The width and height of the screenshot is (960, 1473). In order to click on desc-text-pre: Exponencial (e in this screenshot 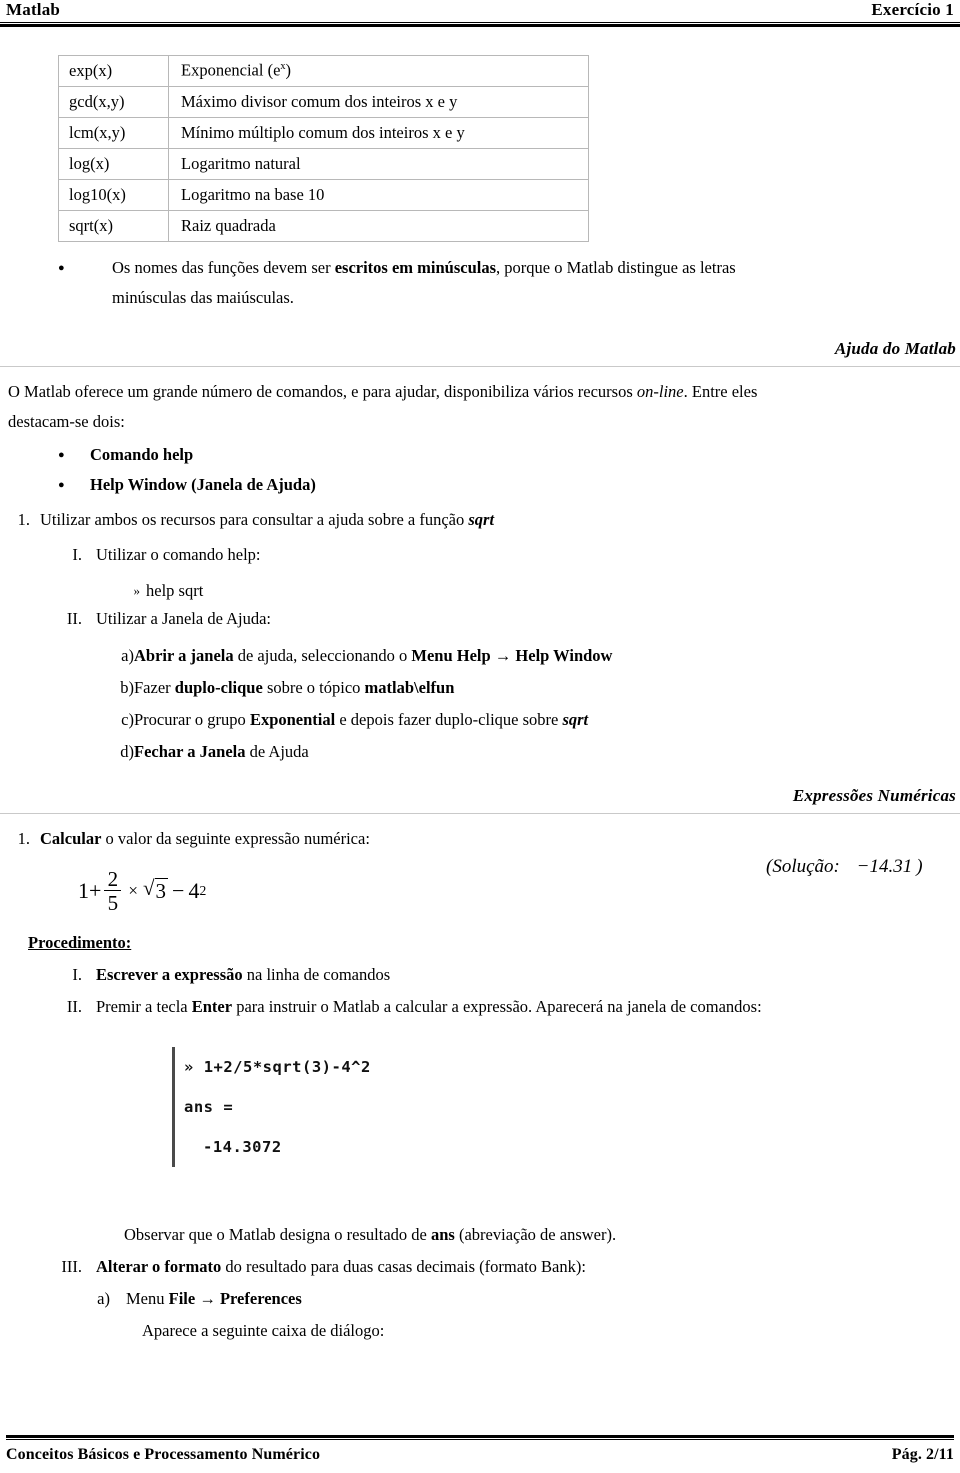, I will do `click(231, 70)`.